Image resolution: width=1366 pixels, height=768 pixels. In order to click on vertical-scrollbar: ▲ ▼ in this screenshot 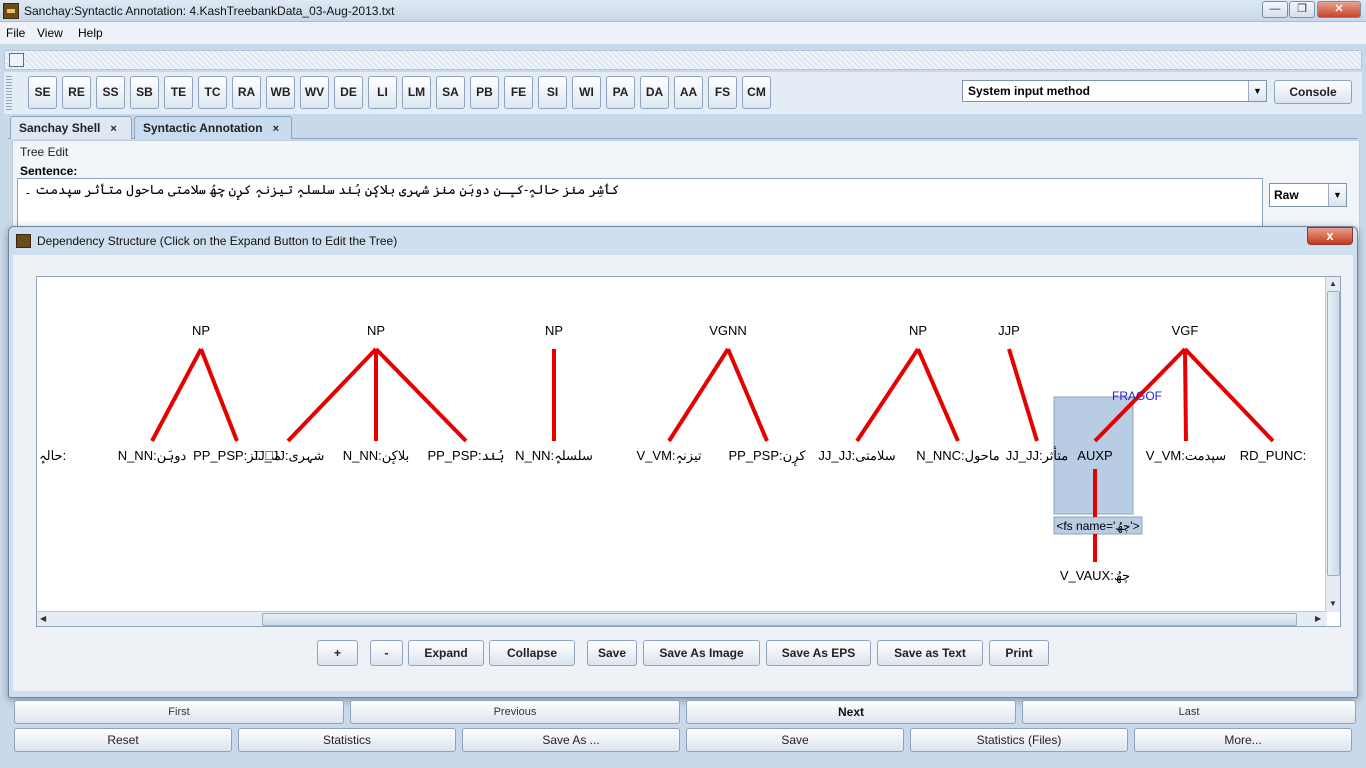, I will do `click(1332, 444)`.